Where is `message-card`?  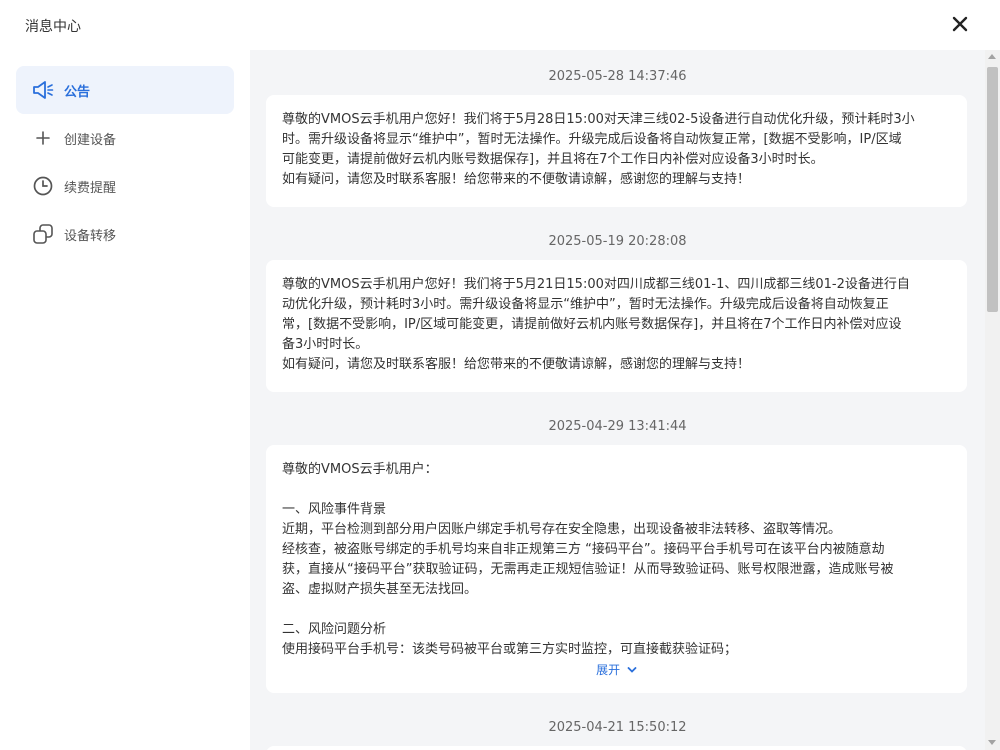
message-card is located at coordinates (616, 748).